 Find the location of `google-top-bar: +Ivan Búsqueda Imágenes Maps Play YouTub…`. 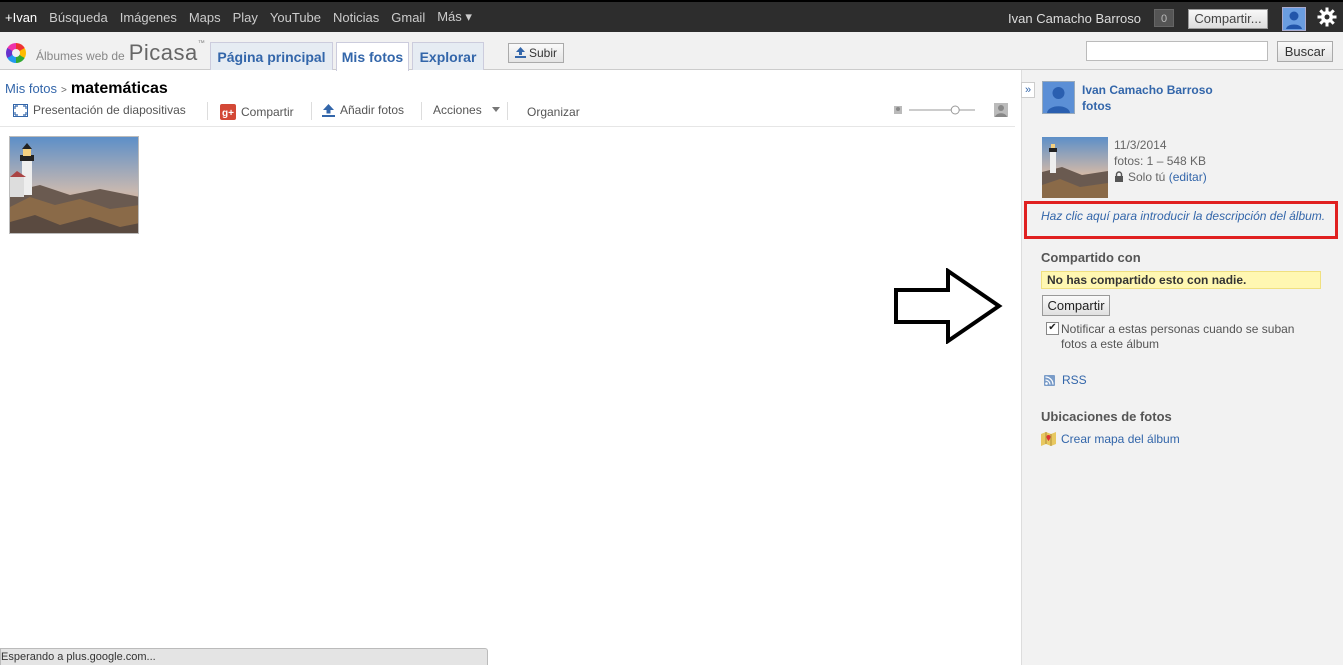

google-top-bar: +Ivan Búsqueda Imágenes Maps Play YouTub… is located at coordinates (671, 16).